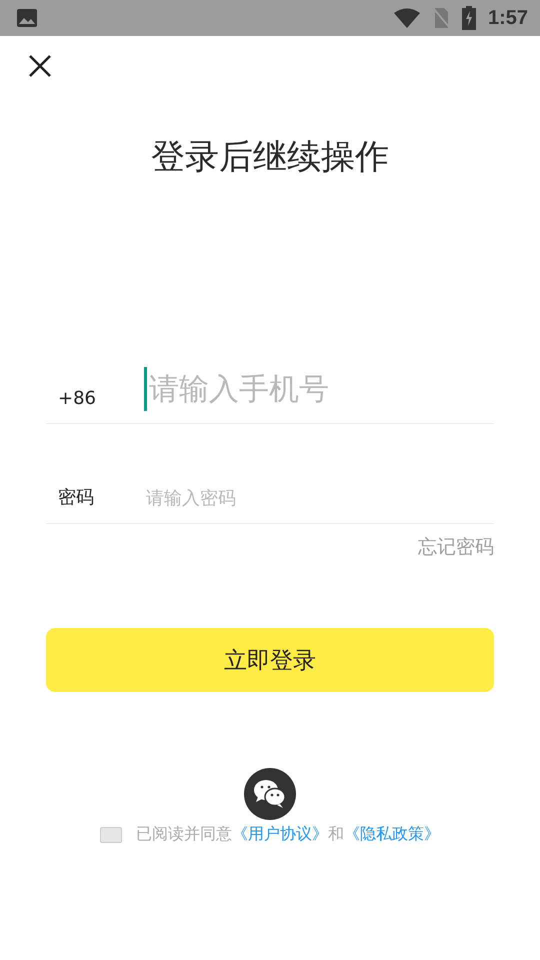 This screenshot has height=960, width=540. I want to click on forgot-password-link: 忘记密码, so click(456, 547).